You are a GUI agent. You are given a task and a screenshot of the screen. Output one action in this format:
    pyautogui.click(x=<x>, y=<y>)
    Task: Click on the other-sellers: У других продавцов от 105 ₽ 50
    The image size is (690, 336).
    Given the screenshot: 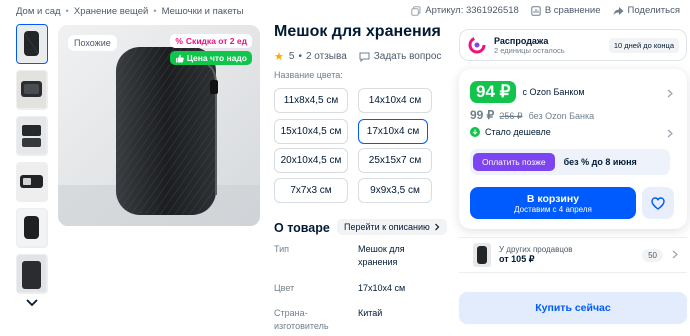 What is the action you would take?
    pyautogui.click(x=573, y=255)
    